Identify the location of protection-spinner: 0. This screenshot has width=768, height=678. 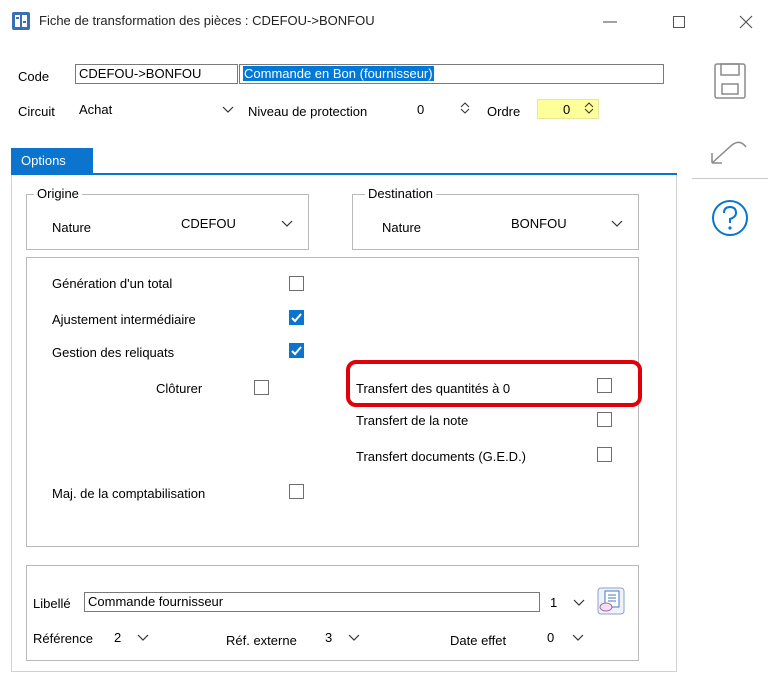
(444, 109).